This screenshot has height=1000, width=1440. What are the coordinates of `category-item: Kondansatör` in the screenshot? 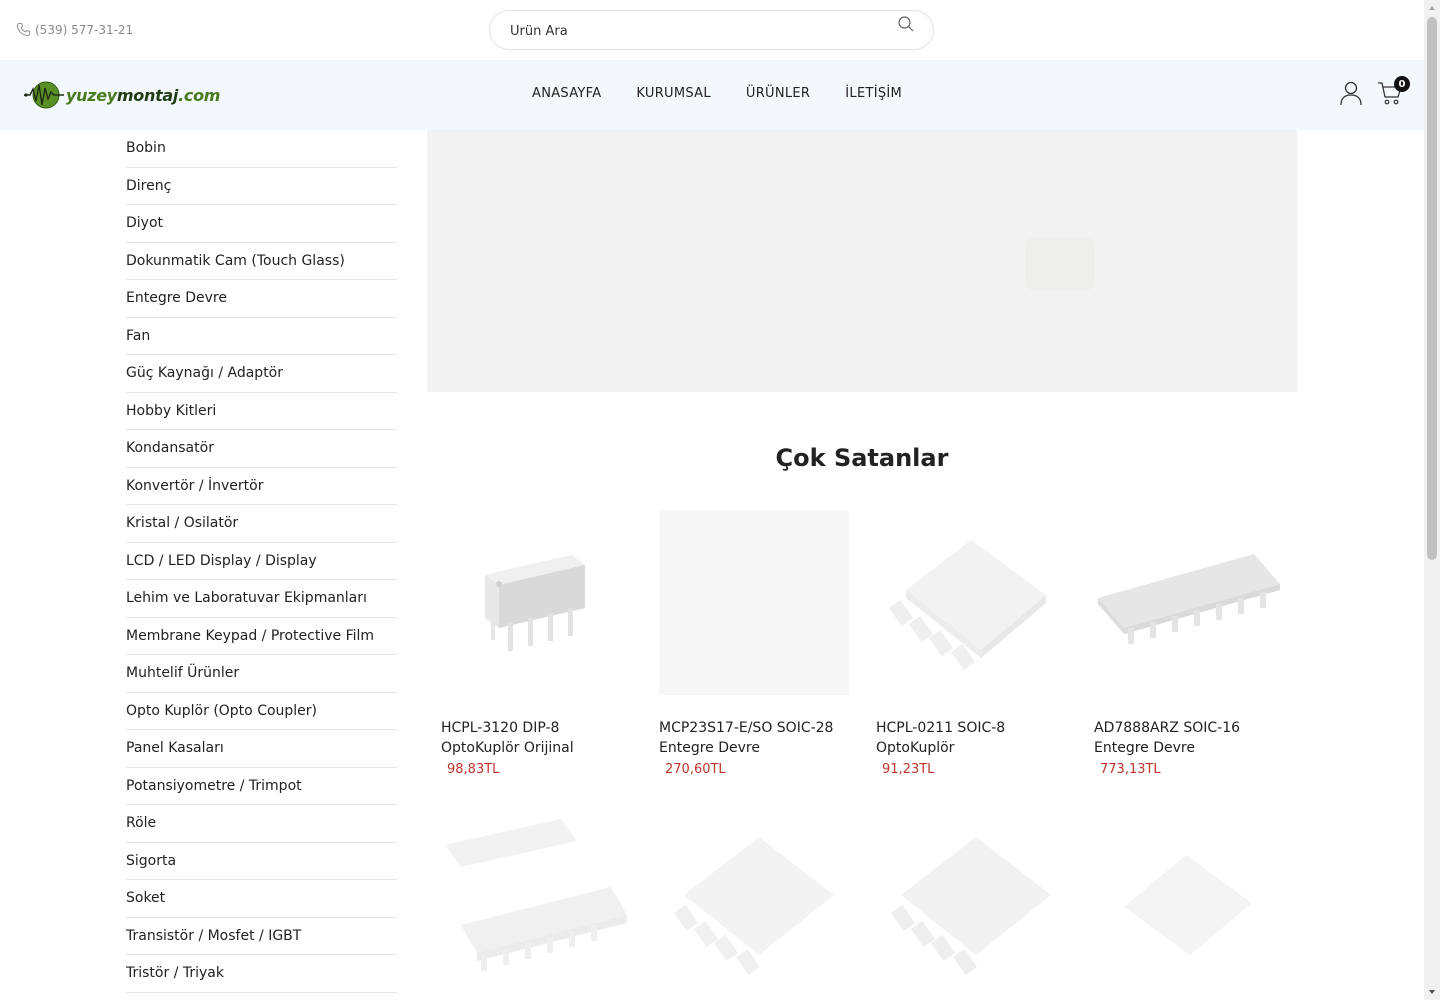 It's located at (261, 449).